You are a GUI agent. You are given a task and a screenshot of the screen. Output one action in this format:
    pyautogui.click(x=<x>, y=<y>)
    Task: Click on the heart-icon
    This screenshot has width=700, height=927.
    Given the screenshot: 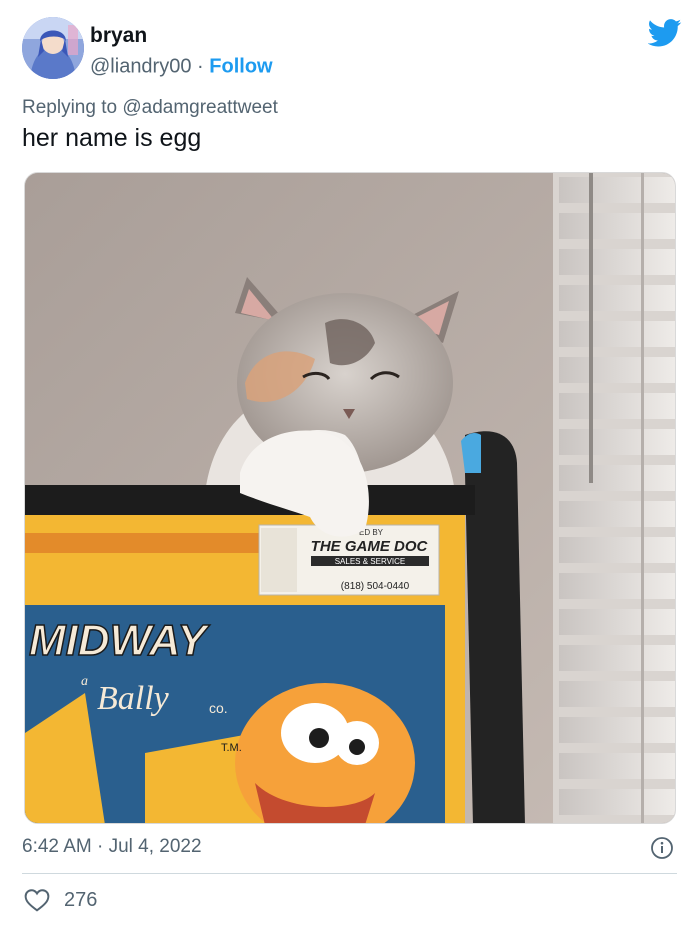 What is the action you would take?
    pyautogui.click(x=37, y=900)
    